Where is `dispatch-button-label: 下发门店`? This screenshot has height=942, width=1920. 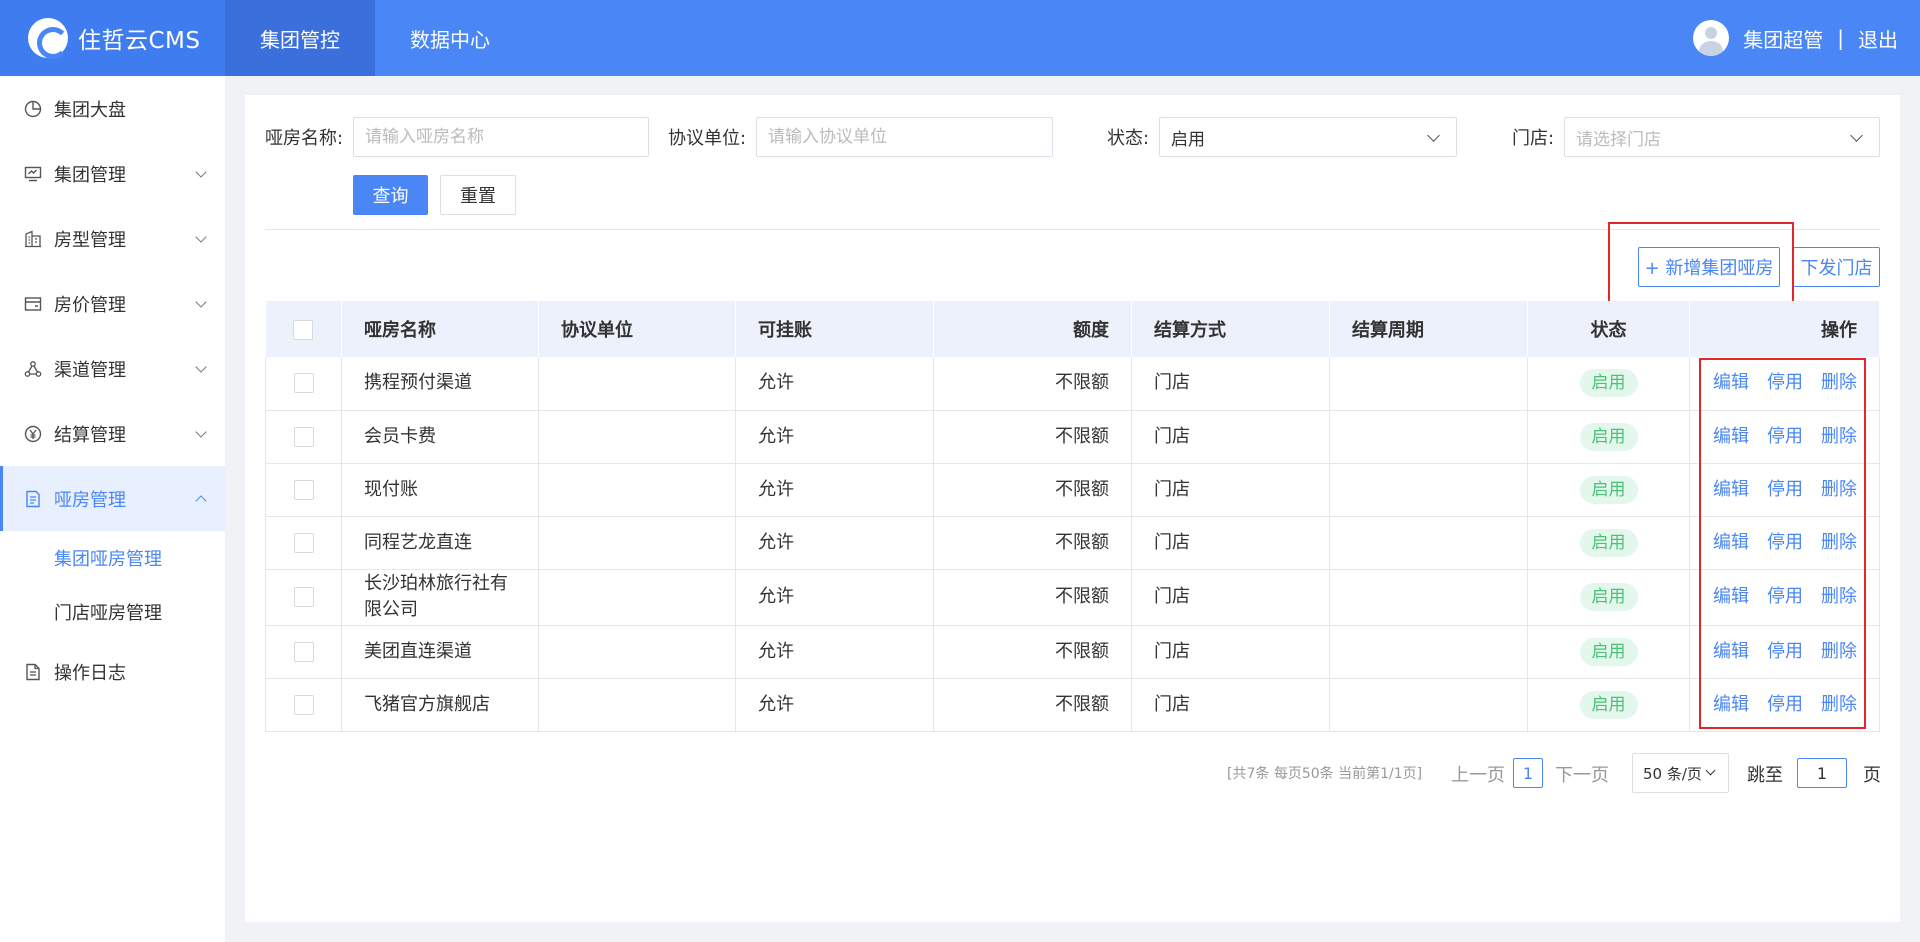
dispatch-button-label: 下发门店 is located at coordinates (1836, 268).